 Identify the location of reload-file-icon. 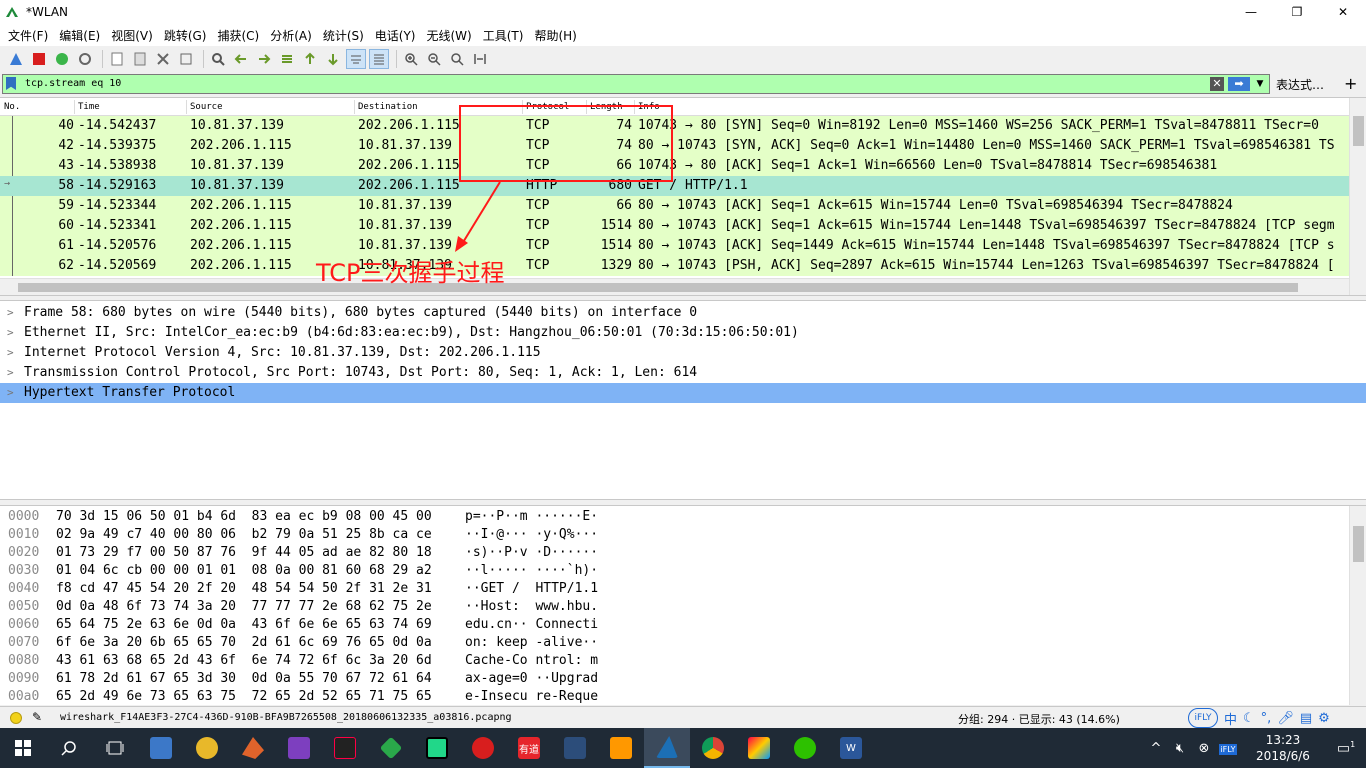
(186, 59).